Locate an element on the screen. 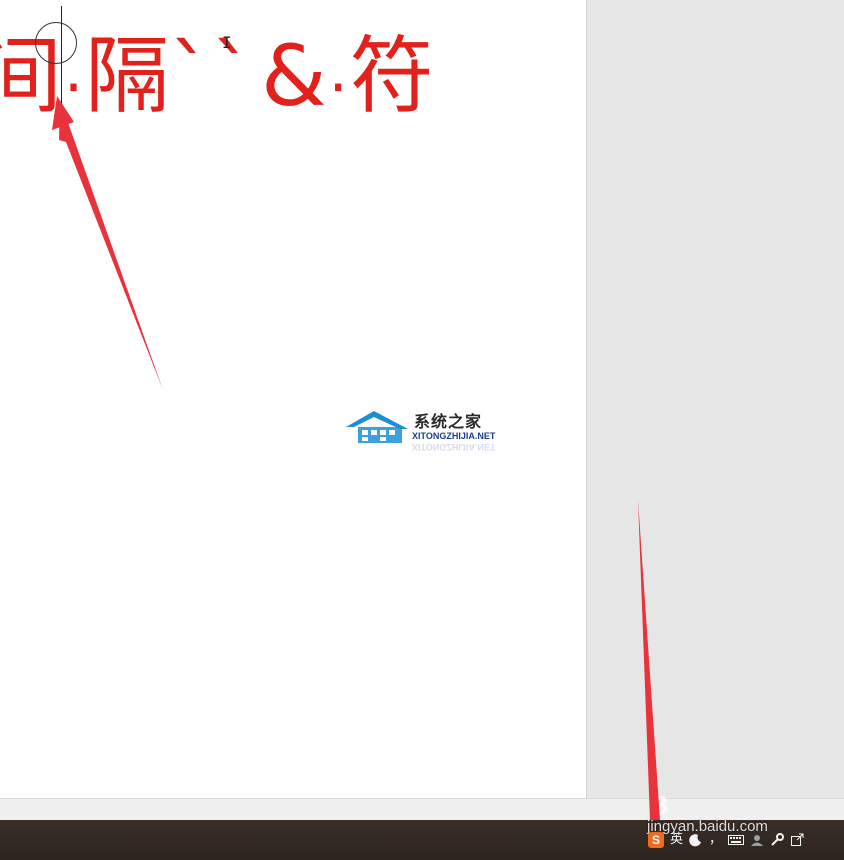 The image size is (844, 860). watermark-title: 系统之家 is located at coordinates (448, 421).